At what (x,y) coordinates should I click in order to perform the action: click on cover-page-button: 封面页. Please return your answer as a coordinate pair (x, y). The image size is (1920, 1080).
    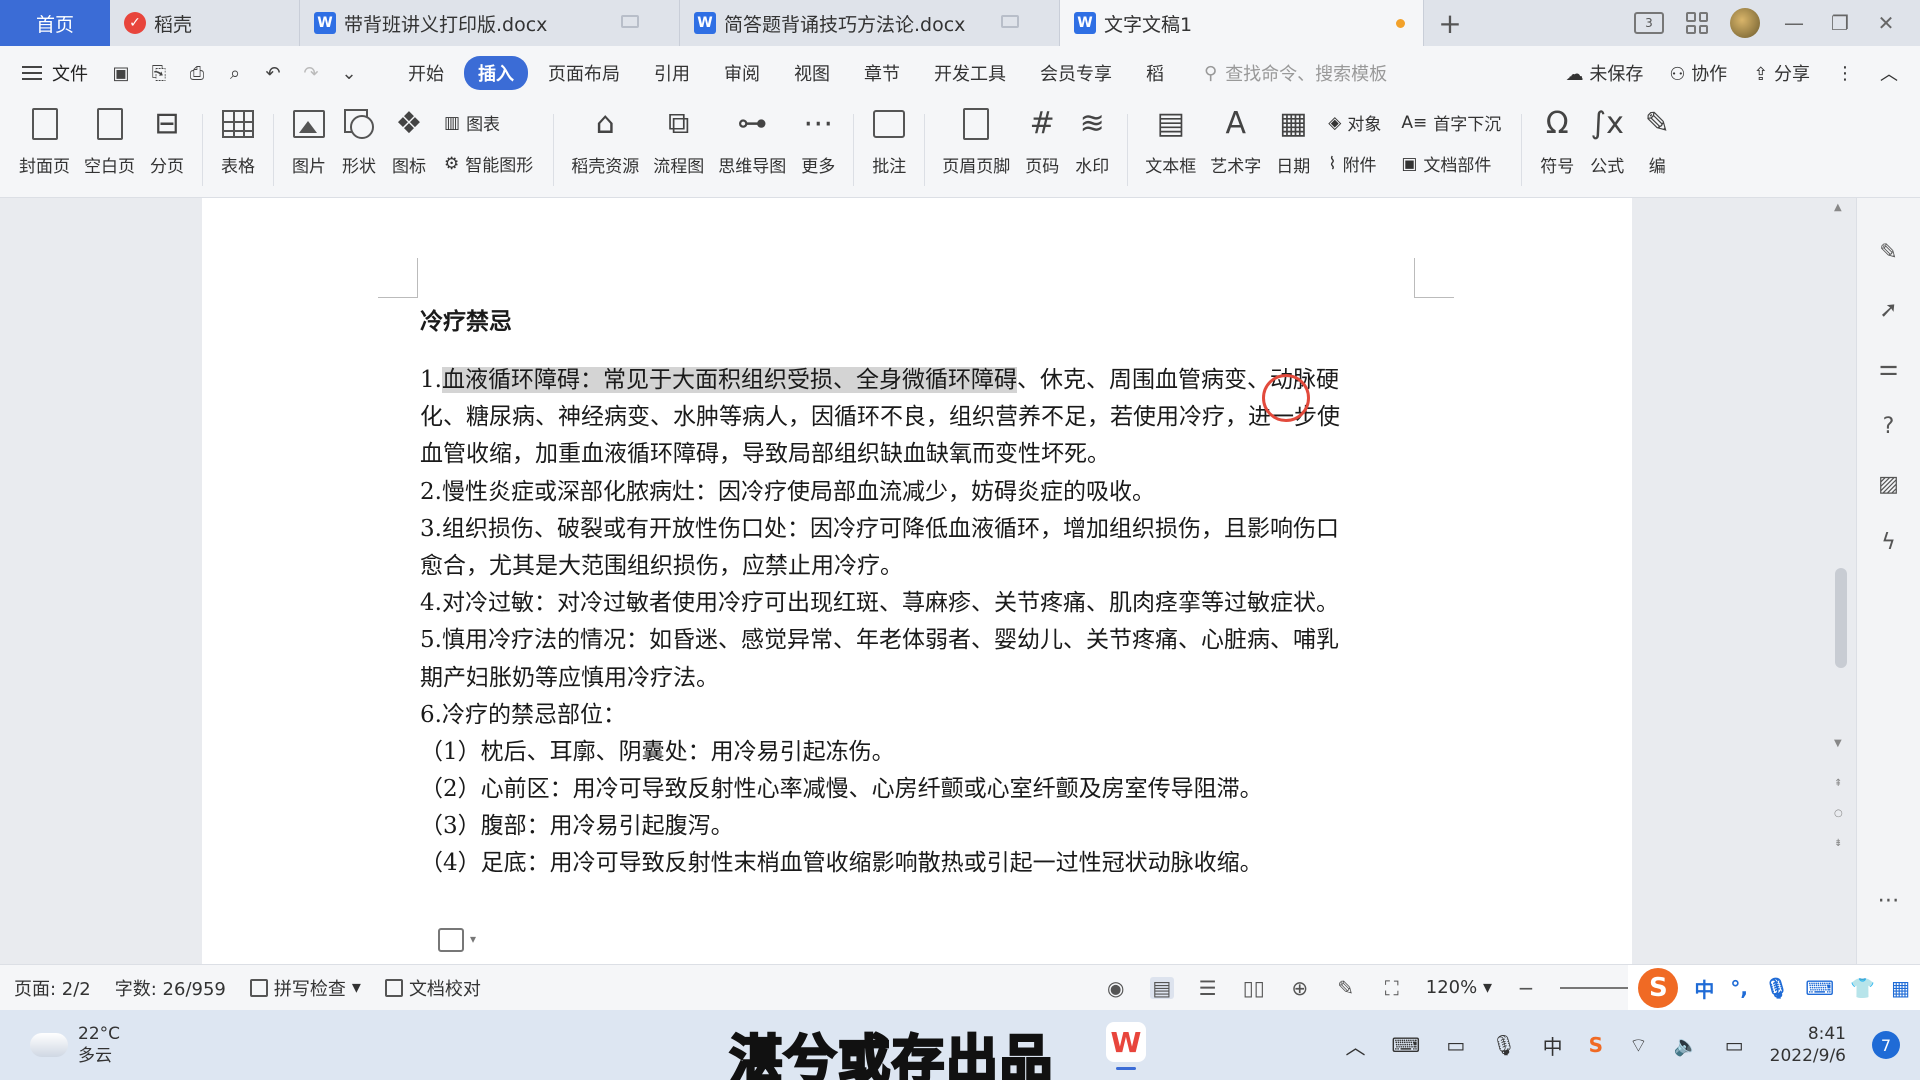
    Looking at the image, I should click on (44, 141).